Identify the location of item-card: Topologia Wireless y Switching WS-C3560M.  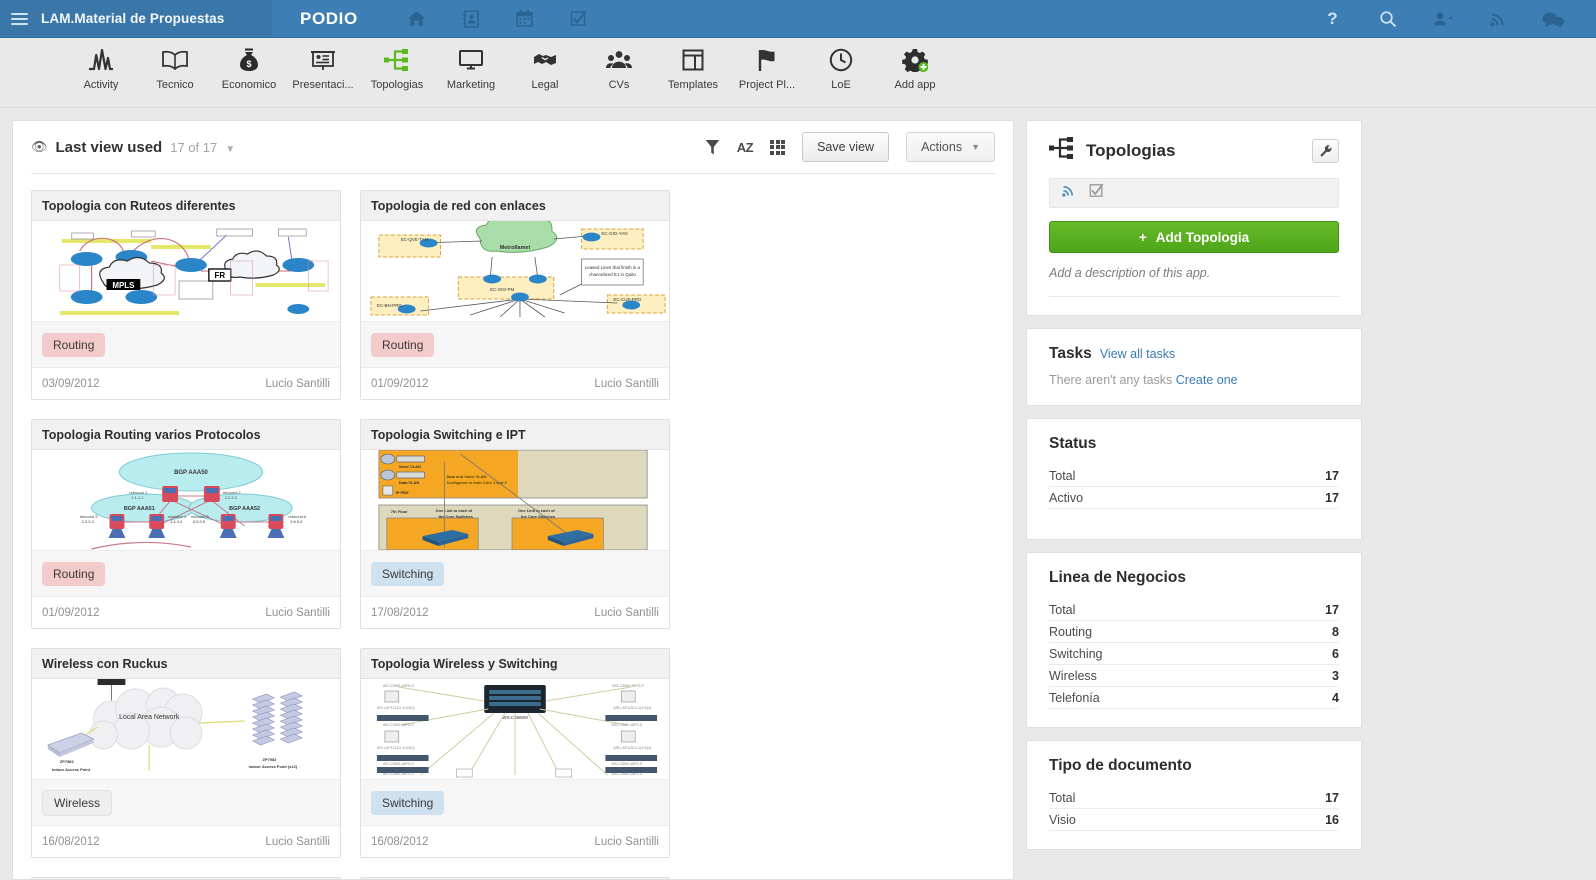
(515, 753).